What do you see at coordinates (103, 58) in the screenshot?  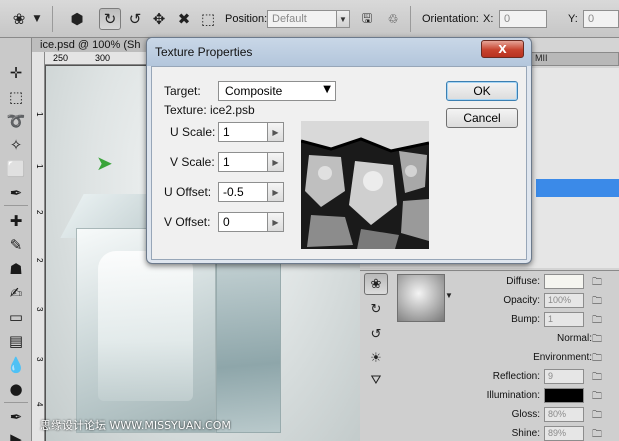 I see `ruler-tick: 300` at bounding box center [103, 58].